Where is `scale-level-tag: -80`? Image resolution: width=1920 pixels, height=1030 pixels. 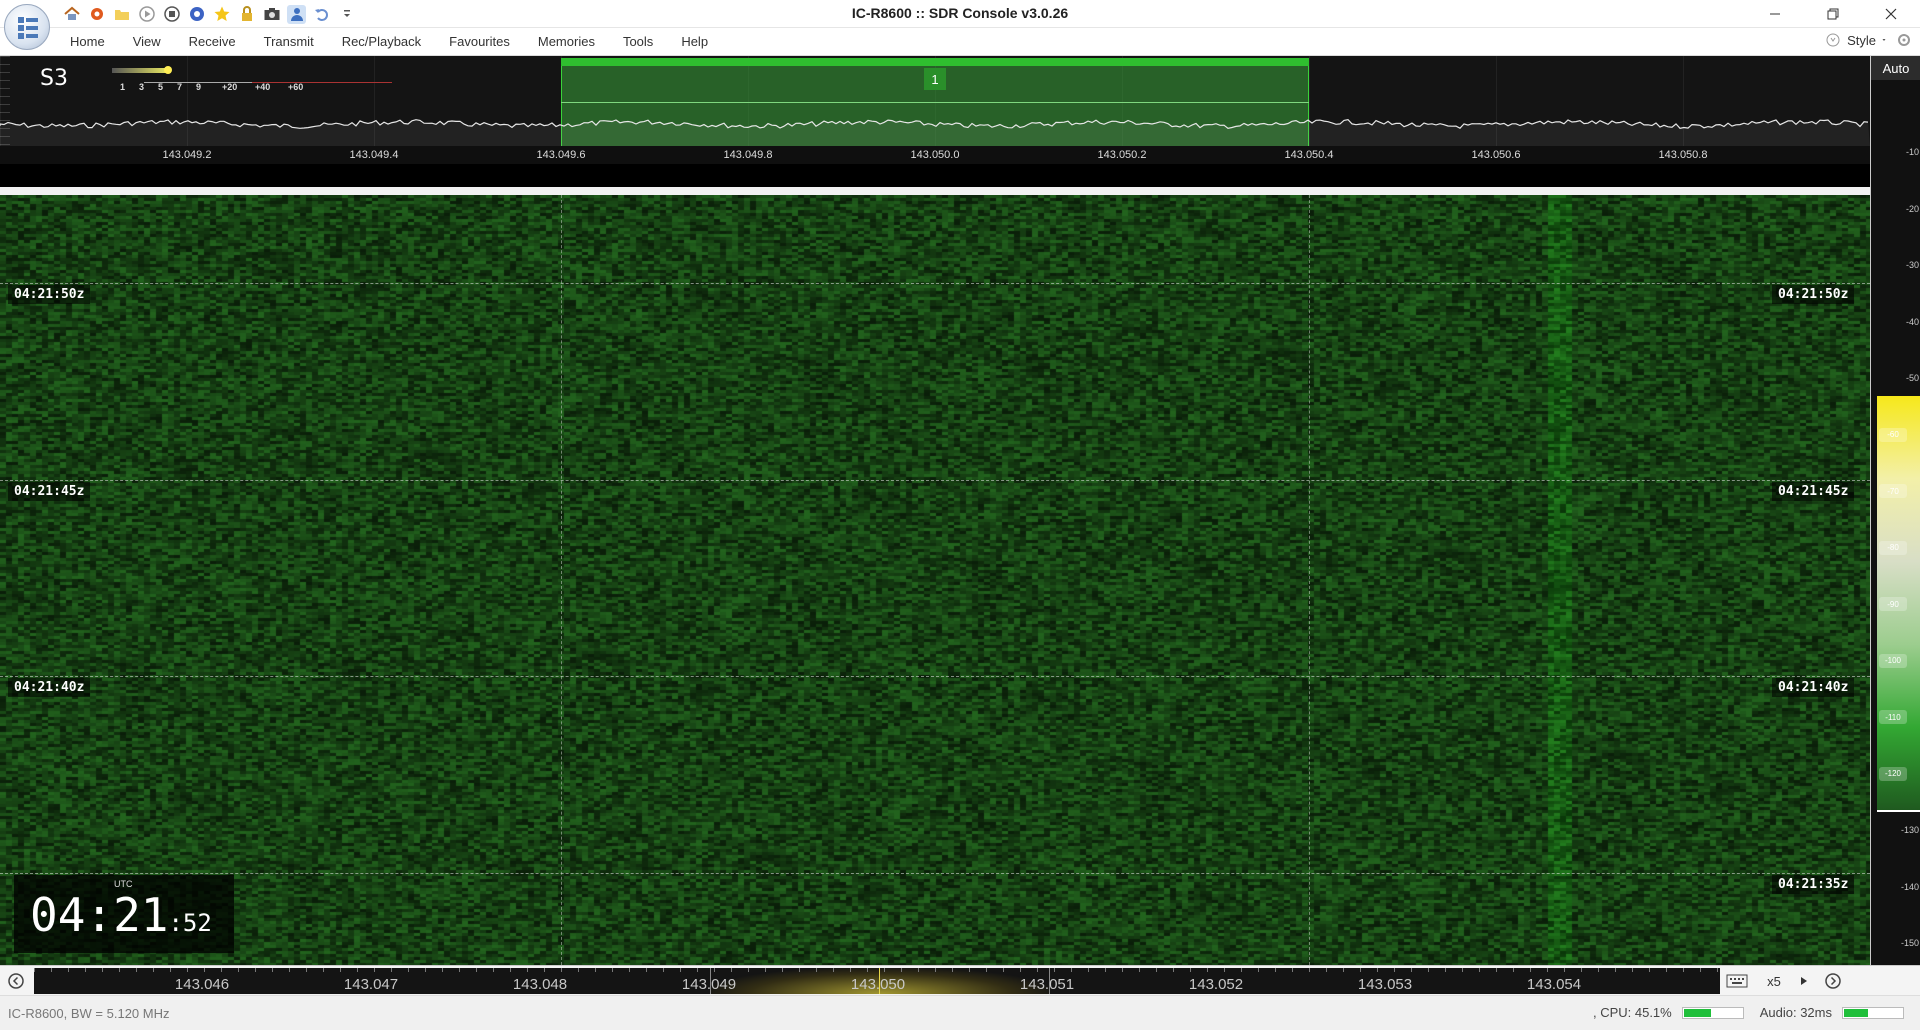
scale-level-tag: -80 is located at coordinates (1893, 547).